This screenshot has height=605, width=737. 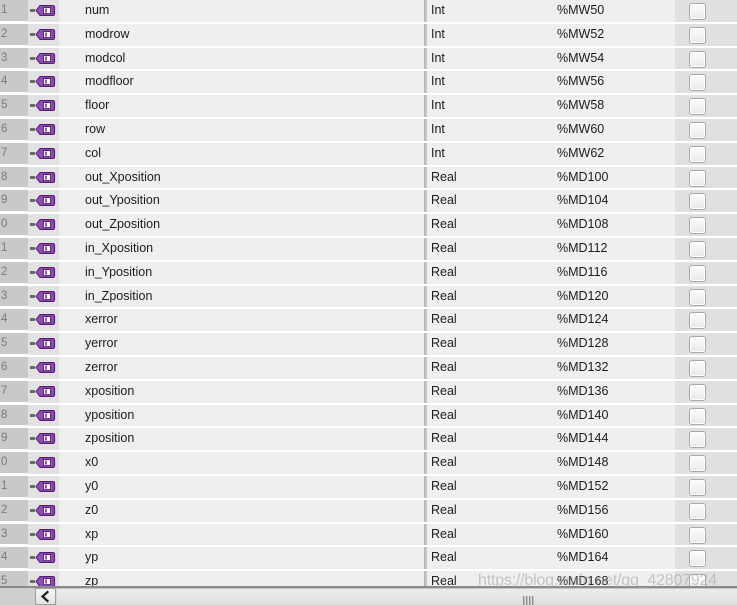 I want to click on table-row: 8 out_Xposition Real %MD100, so click(x=368, y=178).